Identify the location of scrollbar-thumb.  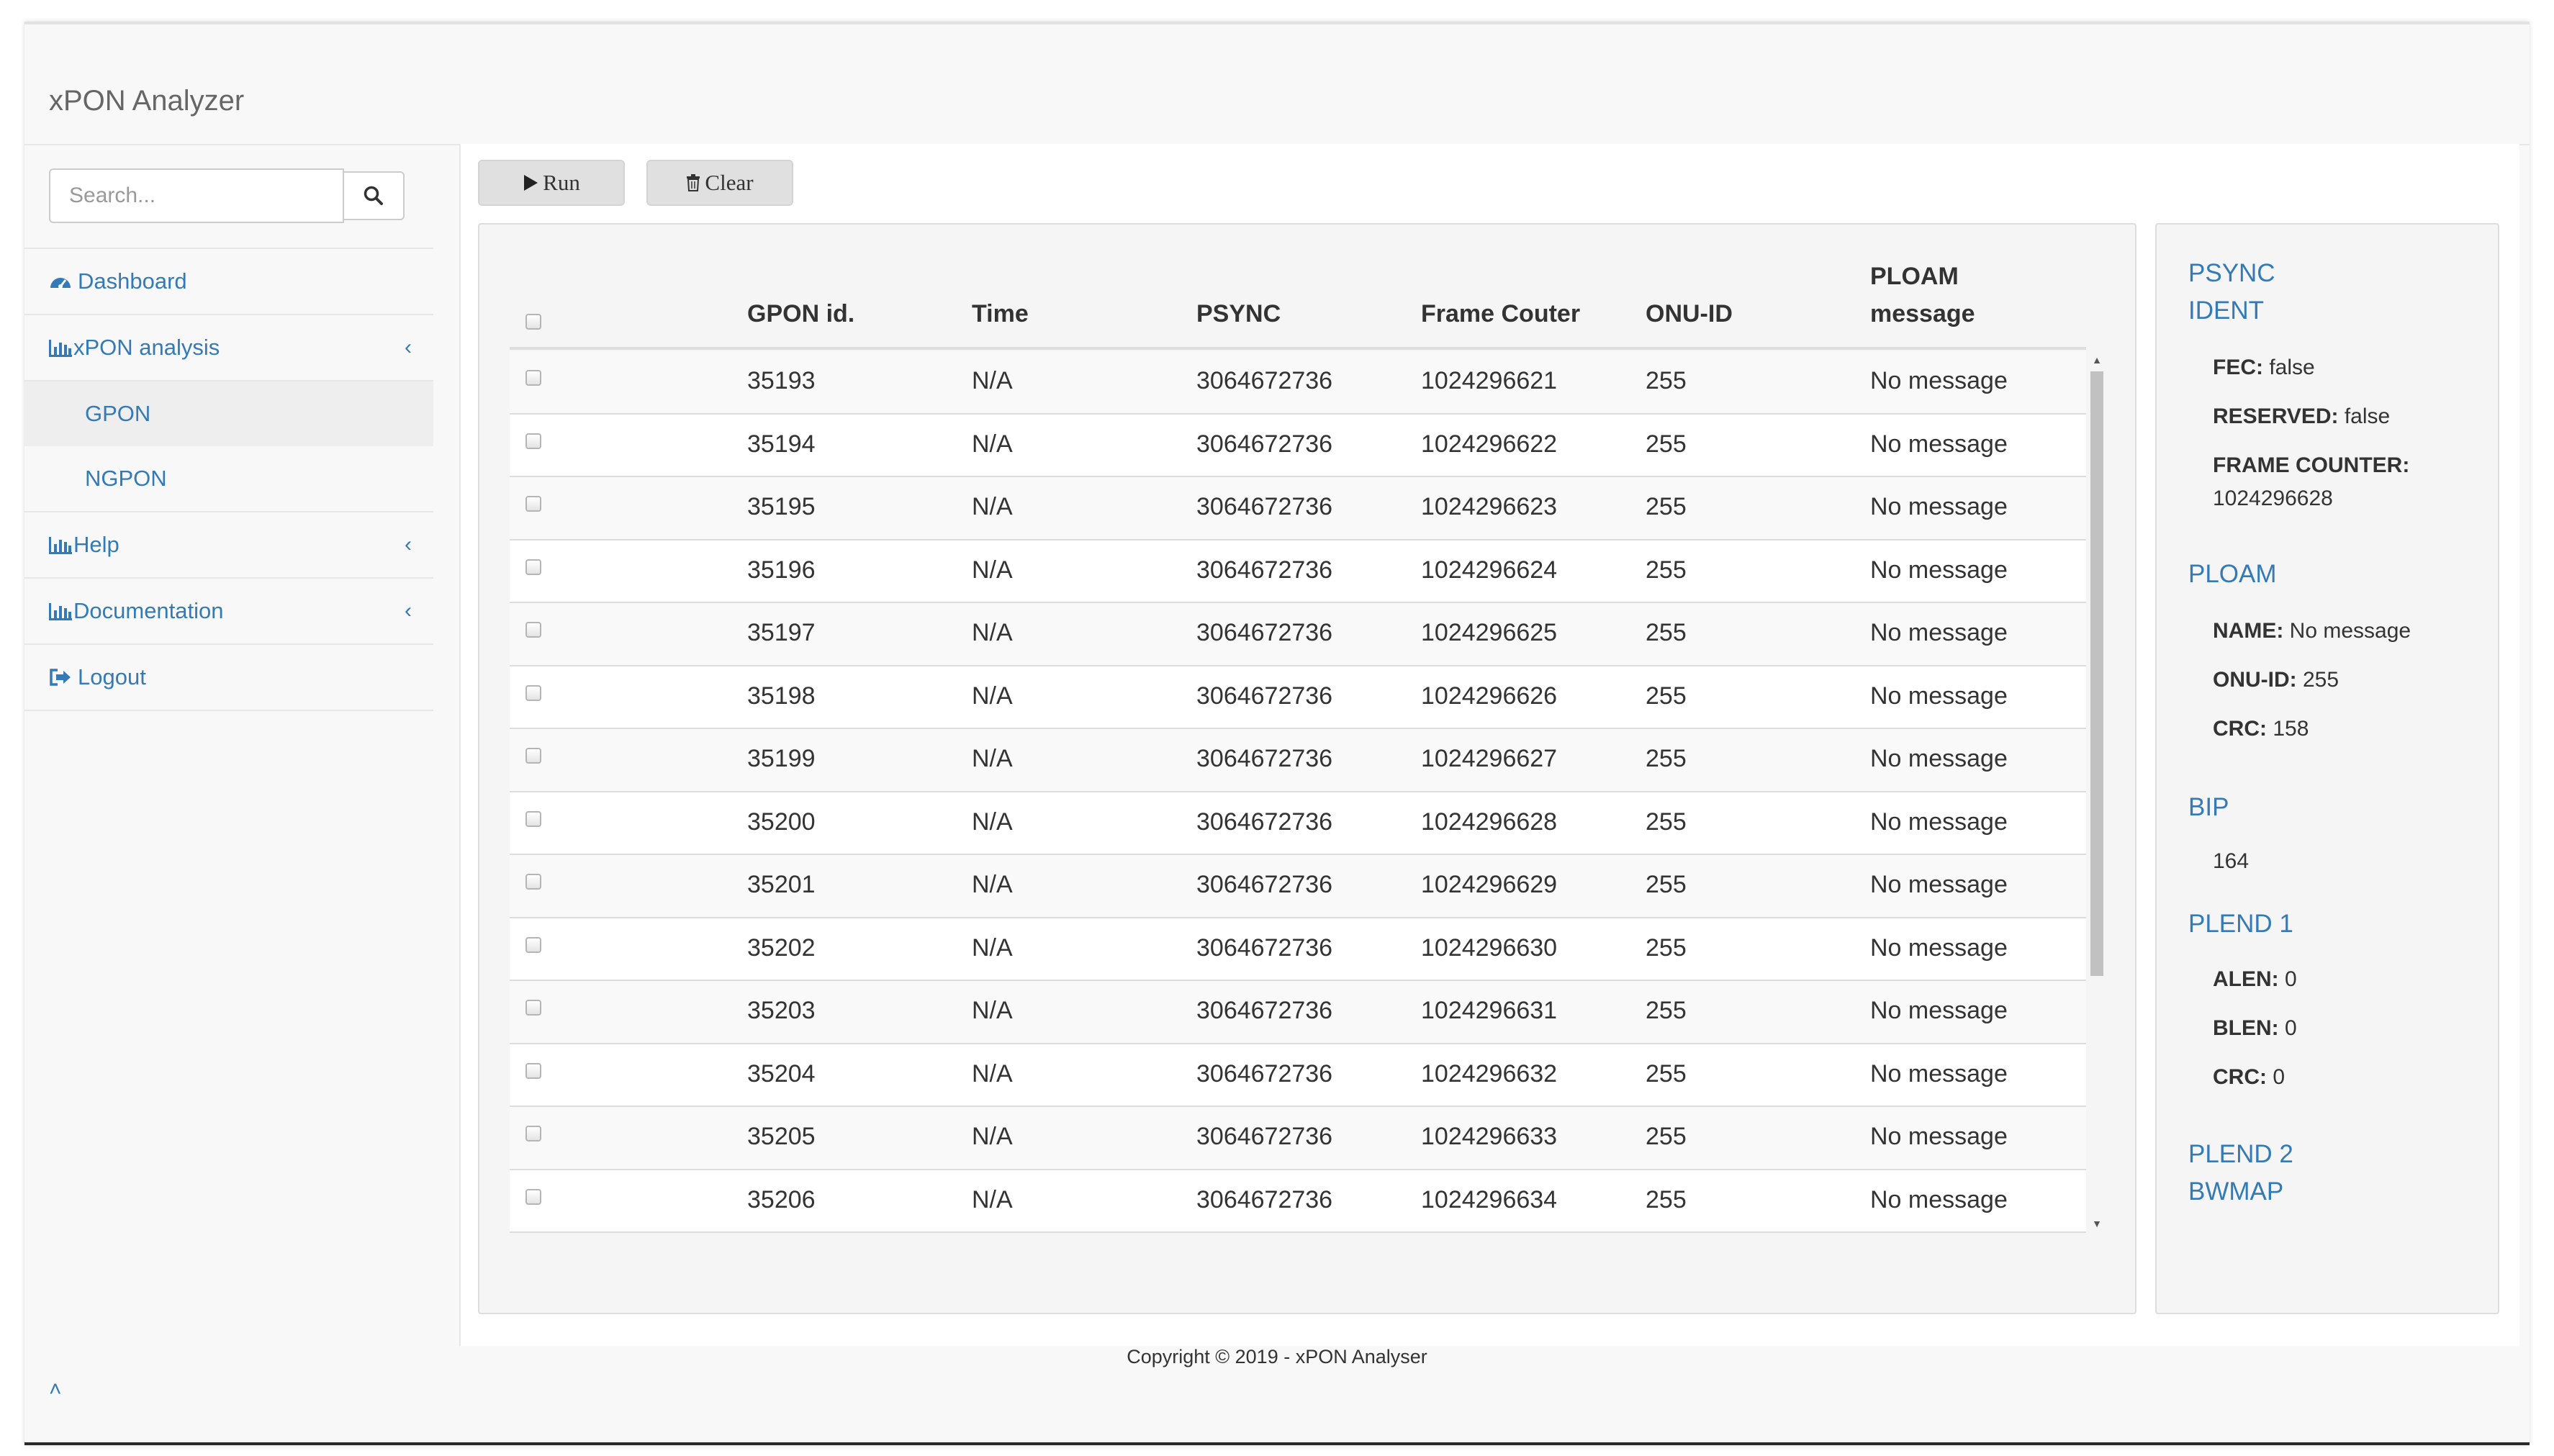
(2096, 673).